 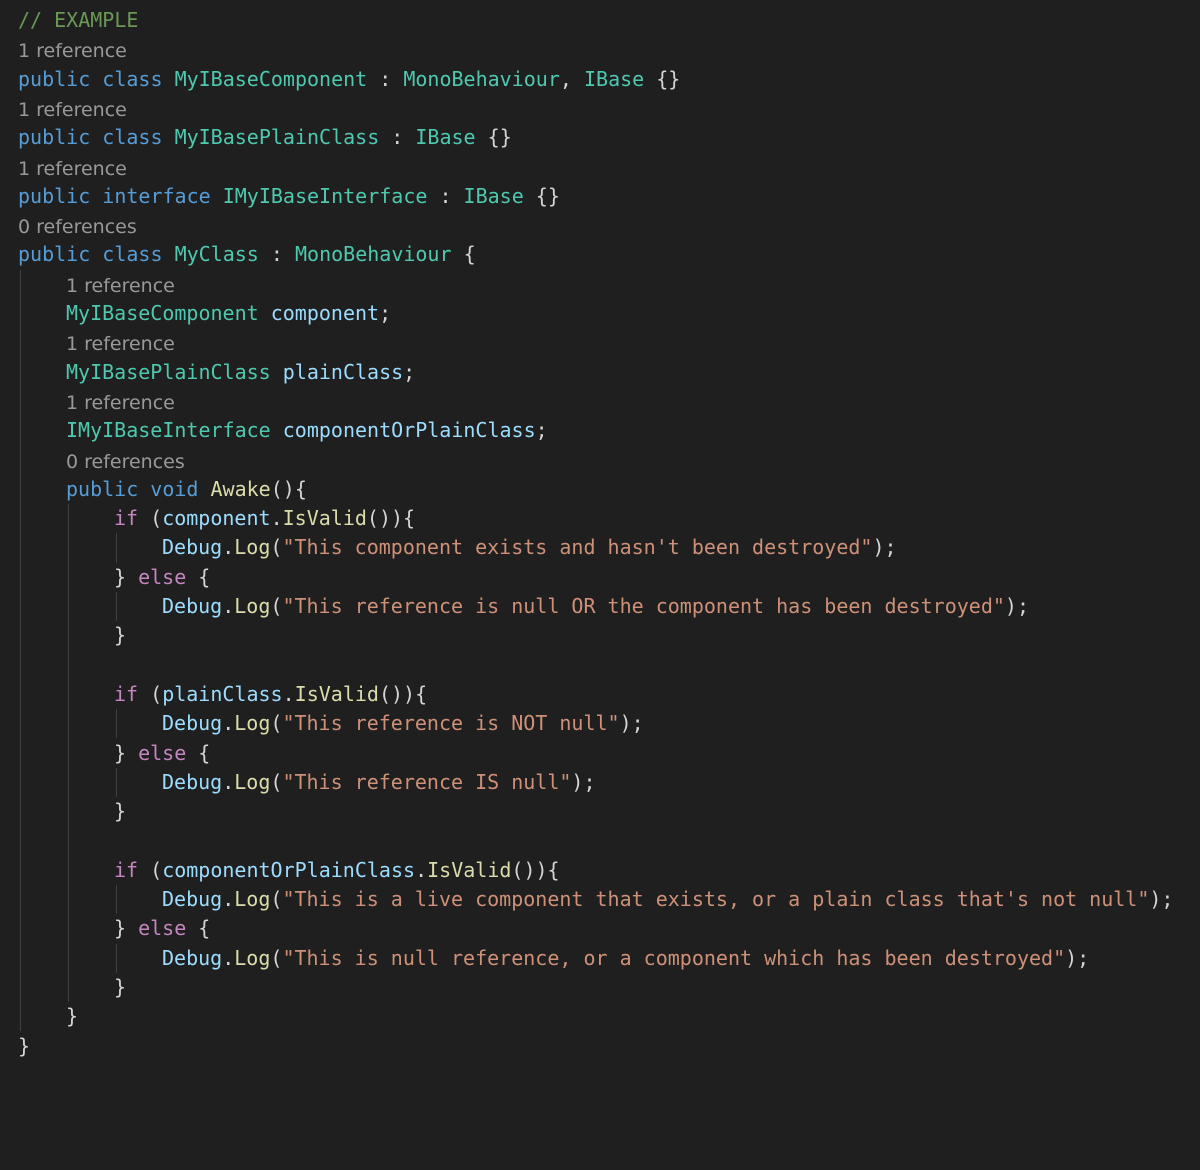 I want to click on code-line: MyIBasePlainClass plainClass;, so click(x=240, y=372).